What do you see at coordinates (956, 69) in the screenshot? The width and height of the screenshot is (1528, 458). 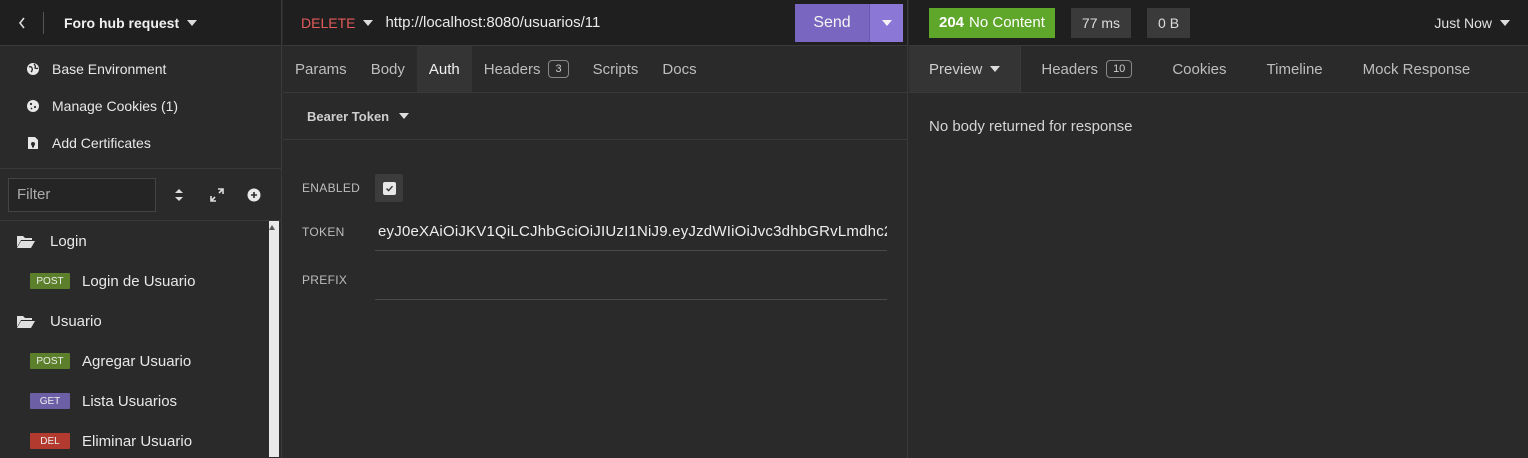 I see `tab-preview-label: Preview` at bounding box center [956, 69].